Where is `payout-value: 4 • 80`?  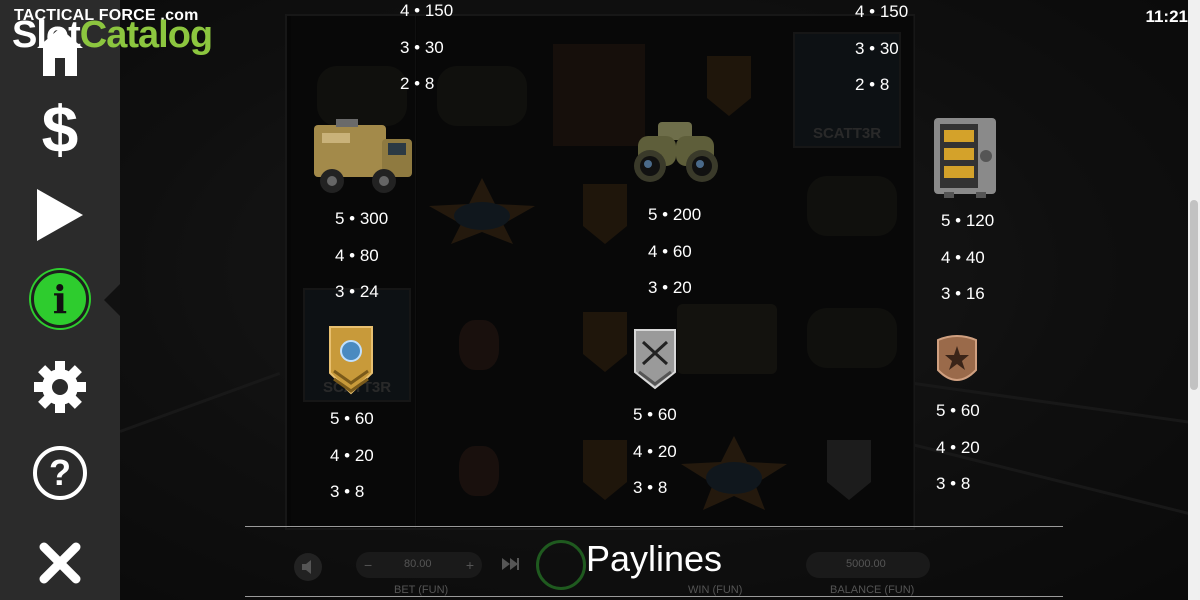 payout-value: 4 • 80 is located at coordinates (357, 255).